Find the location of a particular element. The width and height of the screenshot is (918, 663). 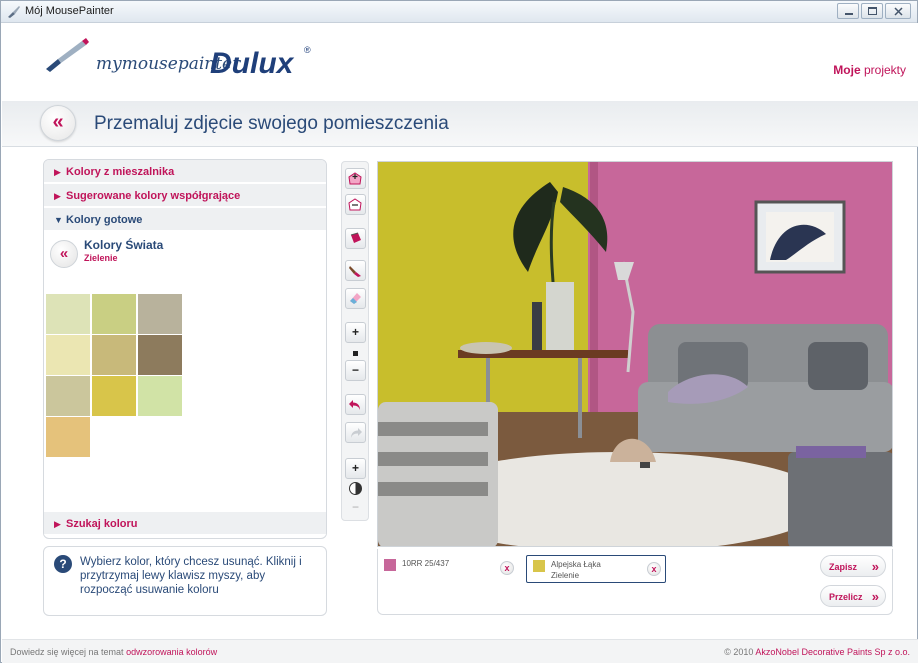

chip-code: 10RR 25/437 is located at coordinates (426, 563).